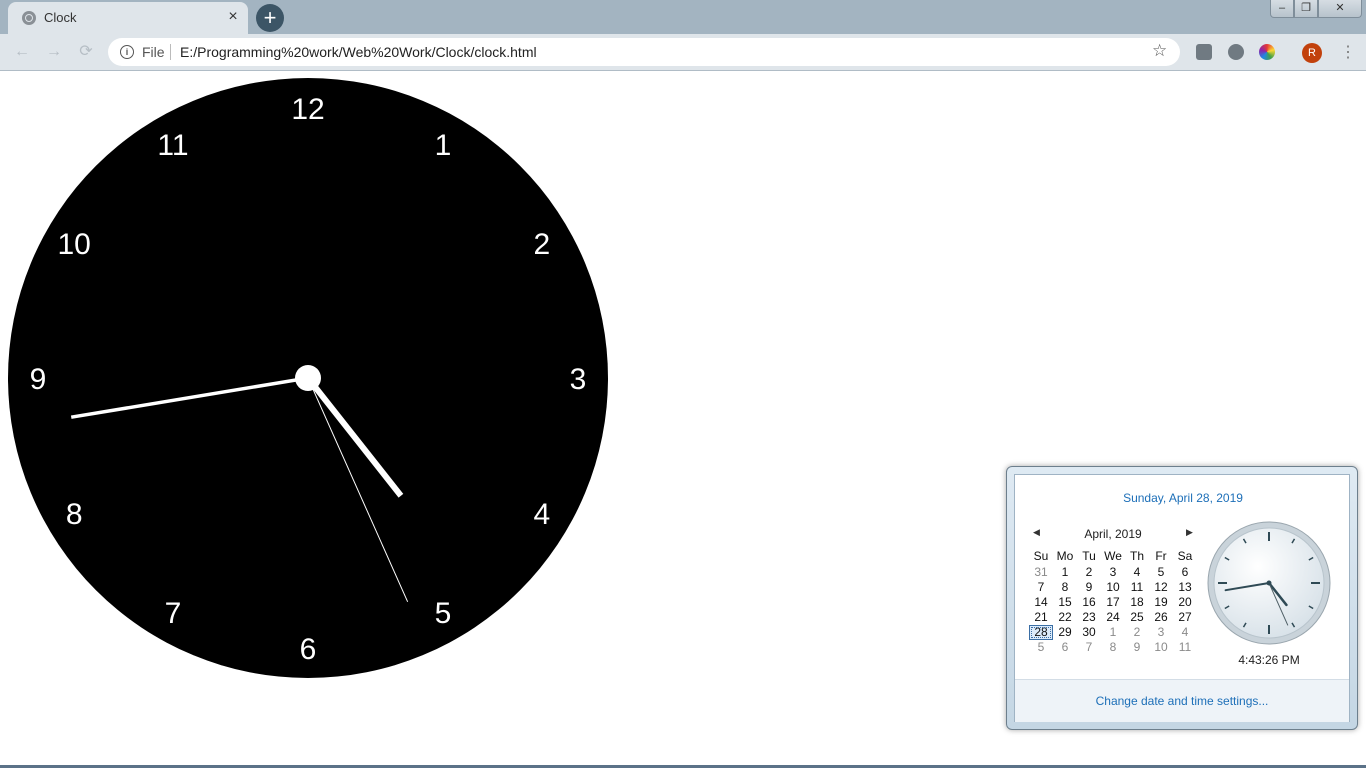 This screenshot has height=768, width=1366. Describe the element at coordinates (578, 379) in the screenshot. I see `clock-numeral: 3` at that location.